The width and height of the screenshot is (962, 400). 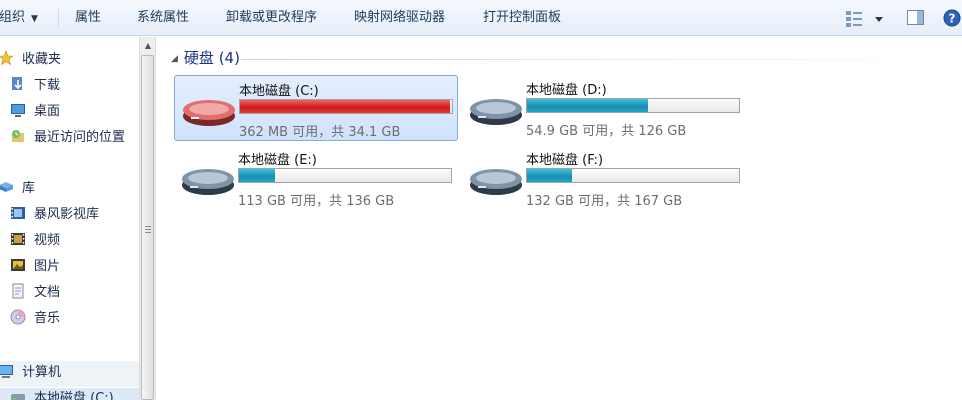 I want to click on nav-item-music: 音乐, so click(x=35, y=319).